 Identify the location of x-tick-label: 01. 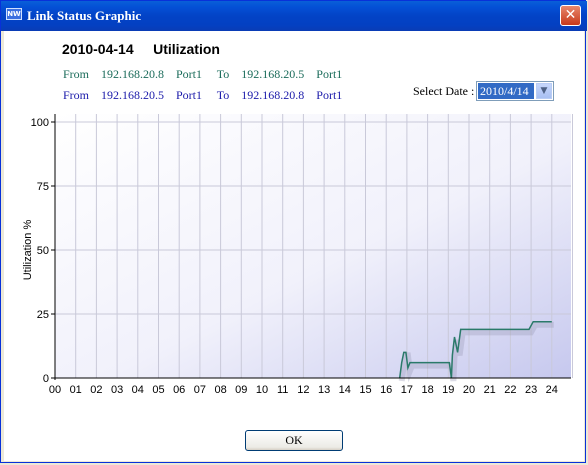
(76, 390).